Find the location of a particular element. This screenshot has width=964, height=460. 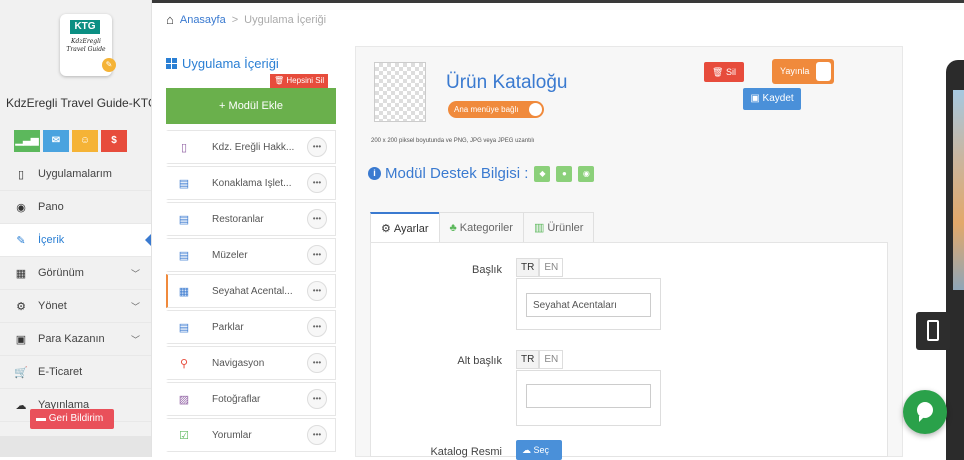

module-item-navigation: ⚲ Navigasyon ••• is located at coordinates (251, 363).